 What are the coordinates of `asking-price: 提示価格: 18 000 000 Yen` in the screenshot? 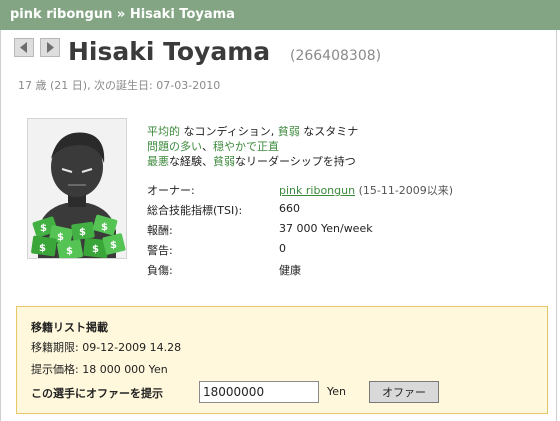 It's located at (99, 369).